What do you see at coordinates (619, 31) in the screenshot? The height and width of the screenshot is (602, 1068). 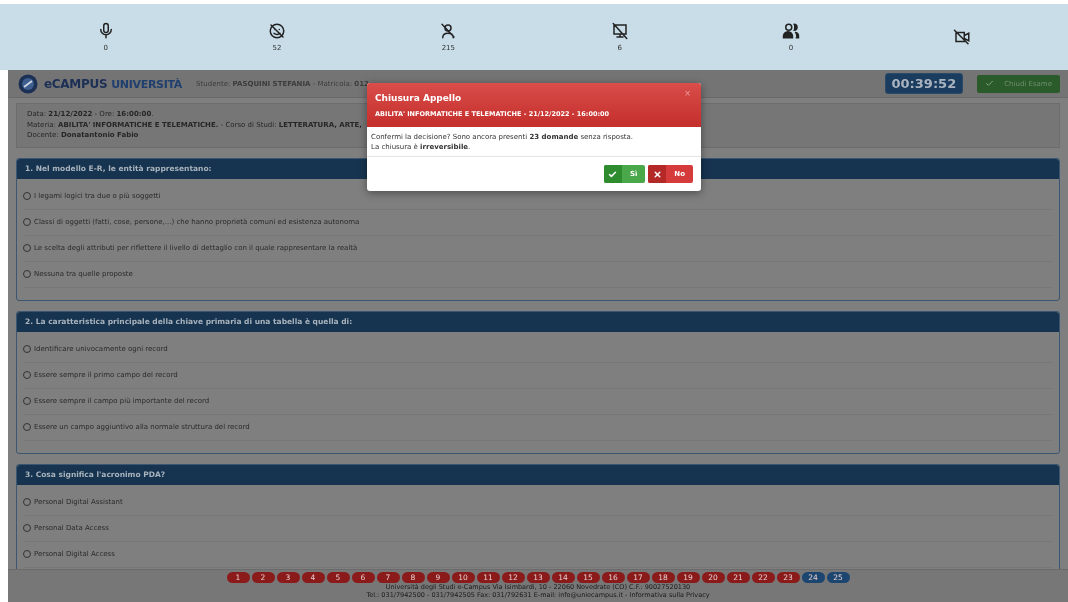 I see `monitor-crossed-icon` at bounding box center [619, 31].